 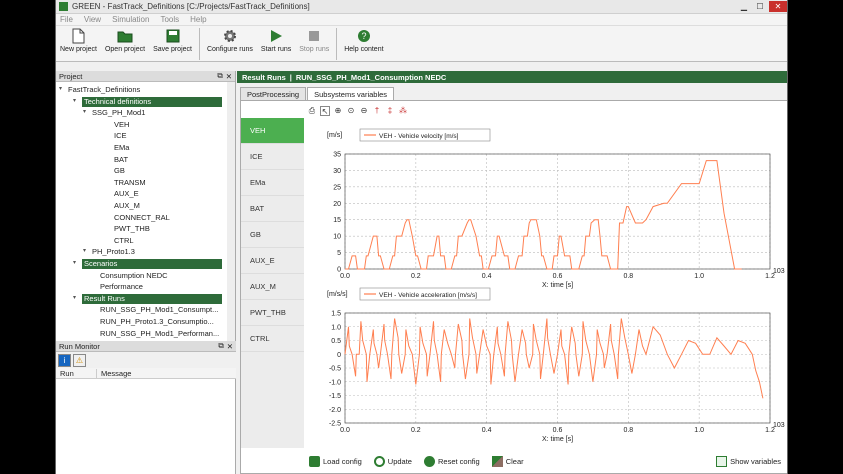 What do you see at coordinates (399, 461) in the screenshot?
I see `update-label: Update` at bounding box center [399, 461].